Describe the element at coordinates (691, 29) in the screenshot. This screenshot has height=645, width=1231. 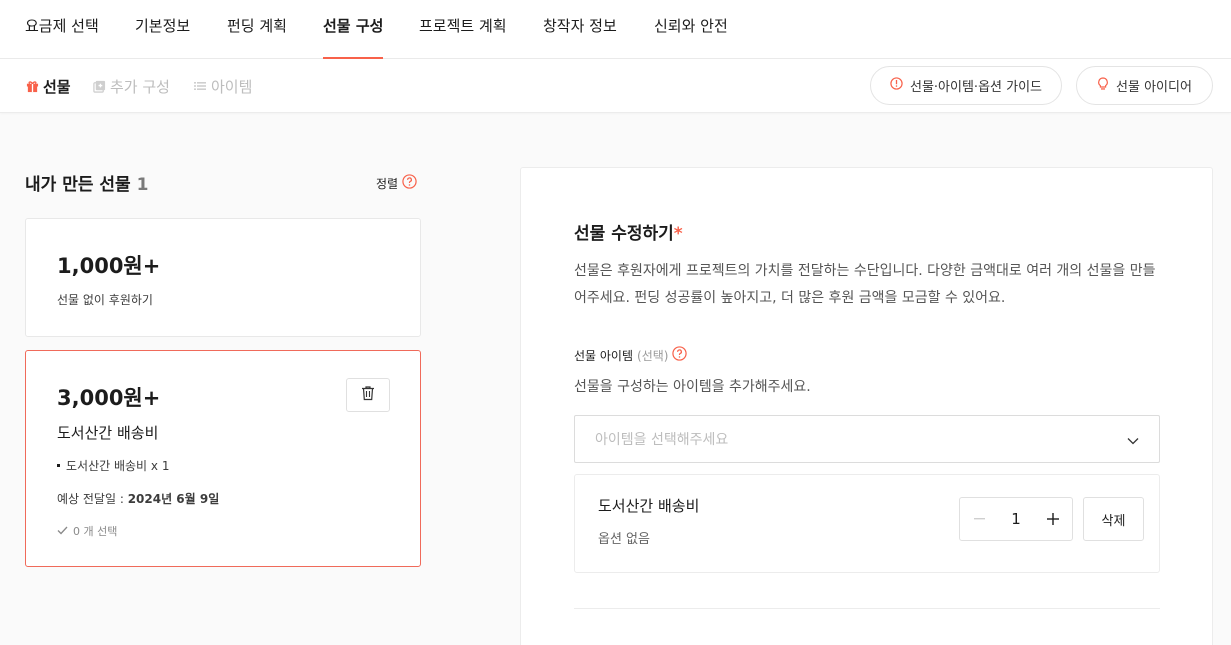
I see `tab-trust-safety: 신뢰와 안전` at that location.